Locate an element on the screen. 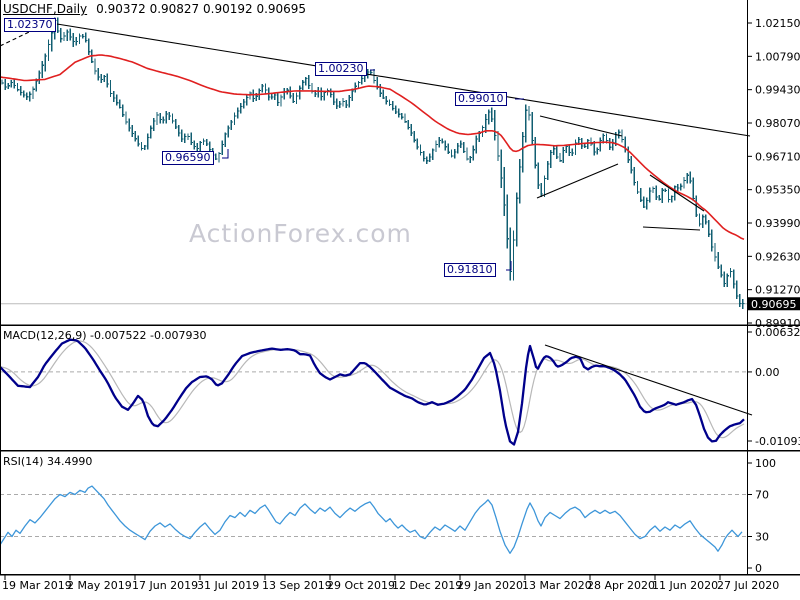 The height and width of the screenshot is (600, 800). price-label-0.96590: 0.96590 is located at coordinates (188, 158).